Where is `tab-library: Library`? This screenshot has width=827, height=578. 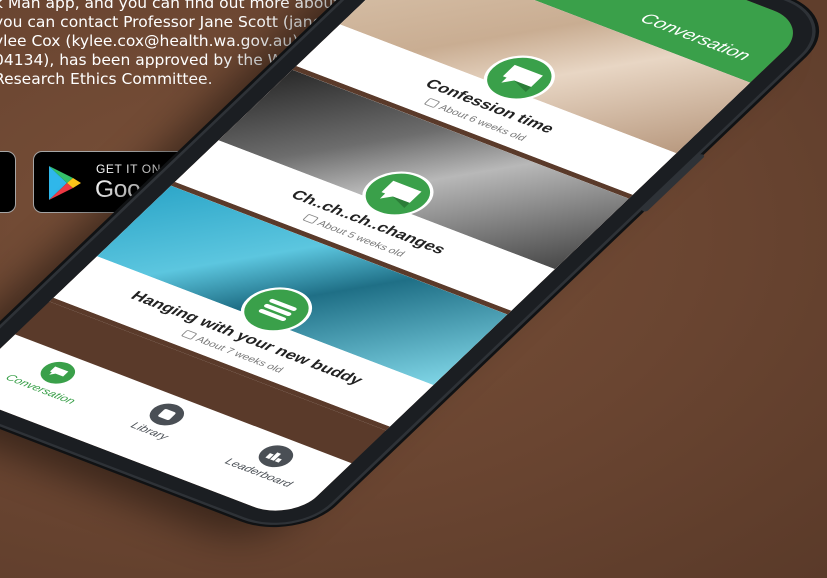 tab-library: Library is located at coordinates (160, 420).